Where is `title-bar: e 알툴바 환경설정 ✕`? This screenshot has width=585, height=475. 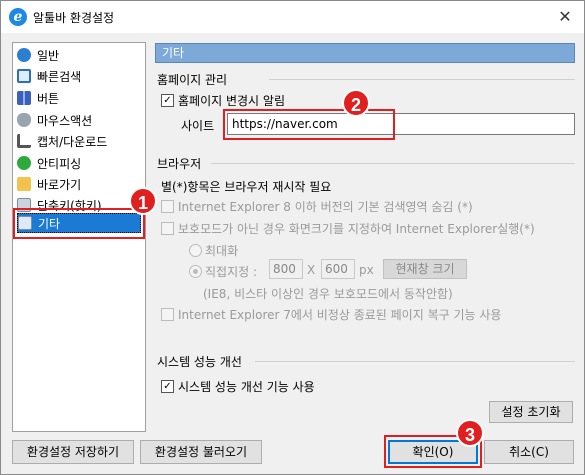 title-bar: e 알툴바 환경설정 ✕ is located at coordinates (292, 17).